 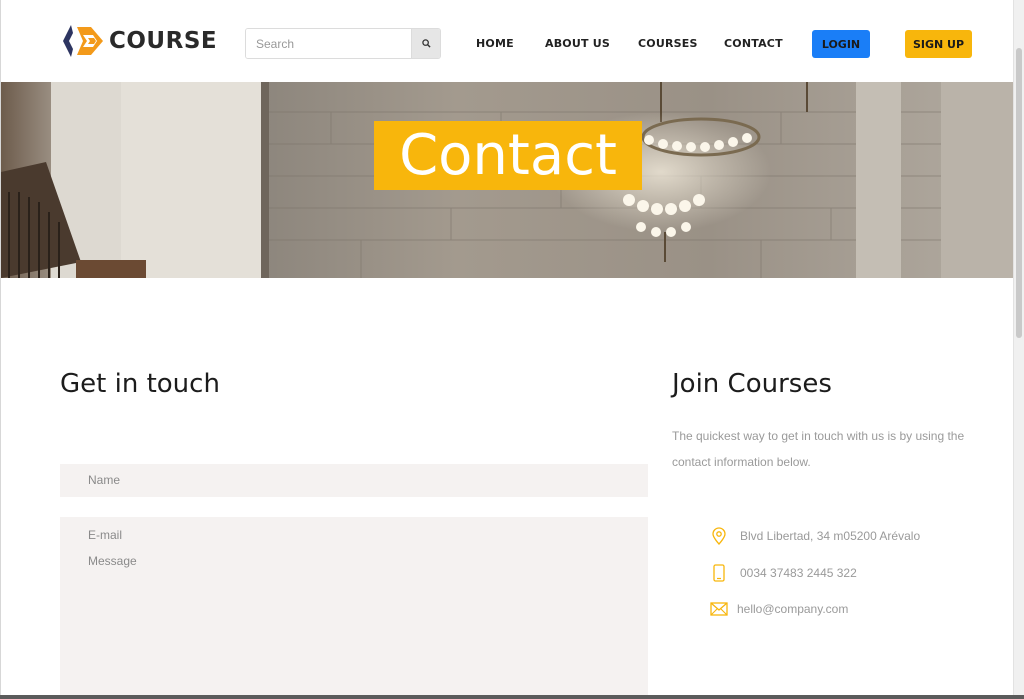 What do you see at coordinates (140, 384) in the screenshot?
I see `get-in-touch-heading: Get in touch` at bounding box center [140, 384].